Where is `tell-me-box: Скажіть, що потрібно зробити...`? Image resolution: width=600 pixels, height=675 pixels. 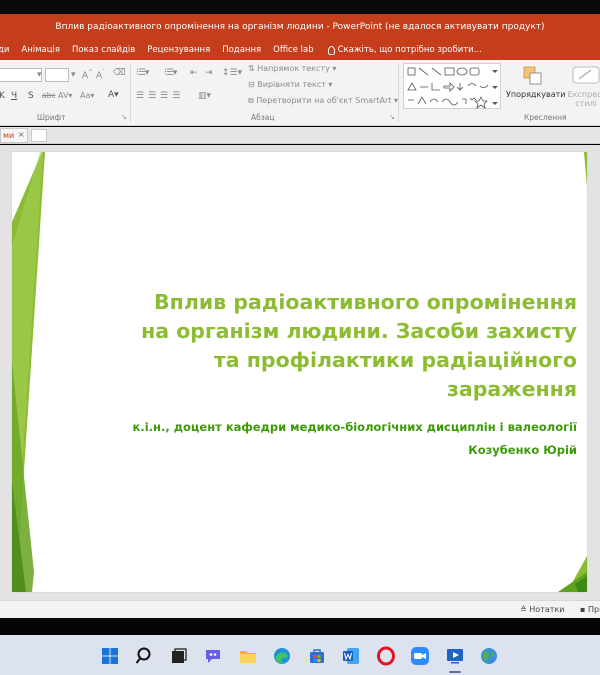
tell-me-box: Скажіть, що потрібно зробити... is located at coordinates (404, 50).